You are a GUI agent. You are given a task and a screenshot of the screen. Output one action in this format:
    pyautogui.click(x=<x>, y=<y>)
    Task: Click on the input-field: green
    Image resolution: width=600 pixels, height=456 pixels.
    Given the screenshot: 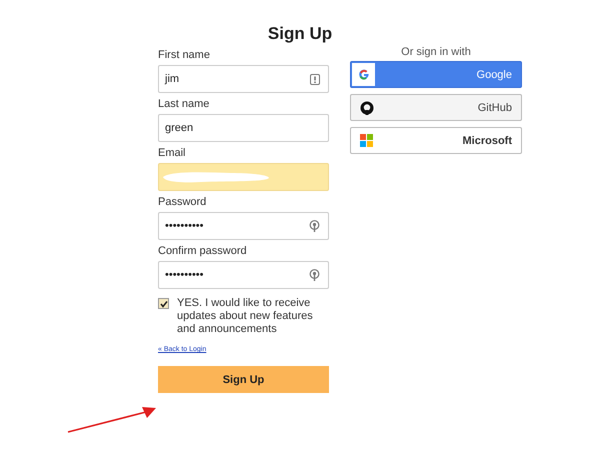 What is the action you would take?
    pyautogui.click(x=243, y=128)
    